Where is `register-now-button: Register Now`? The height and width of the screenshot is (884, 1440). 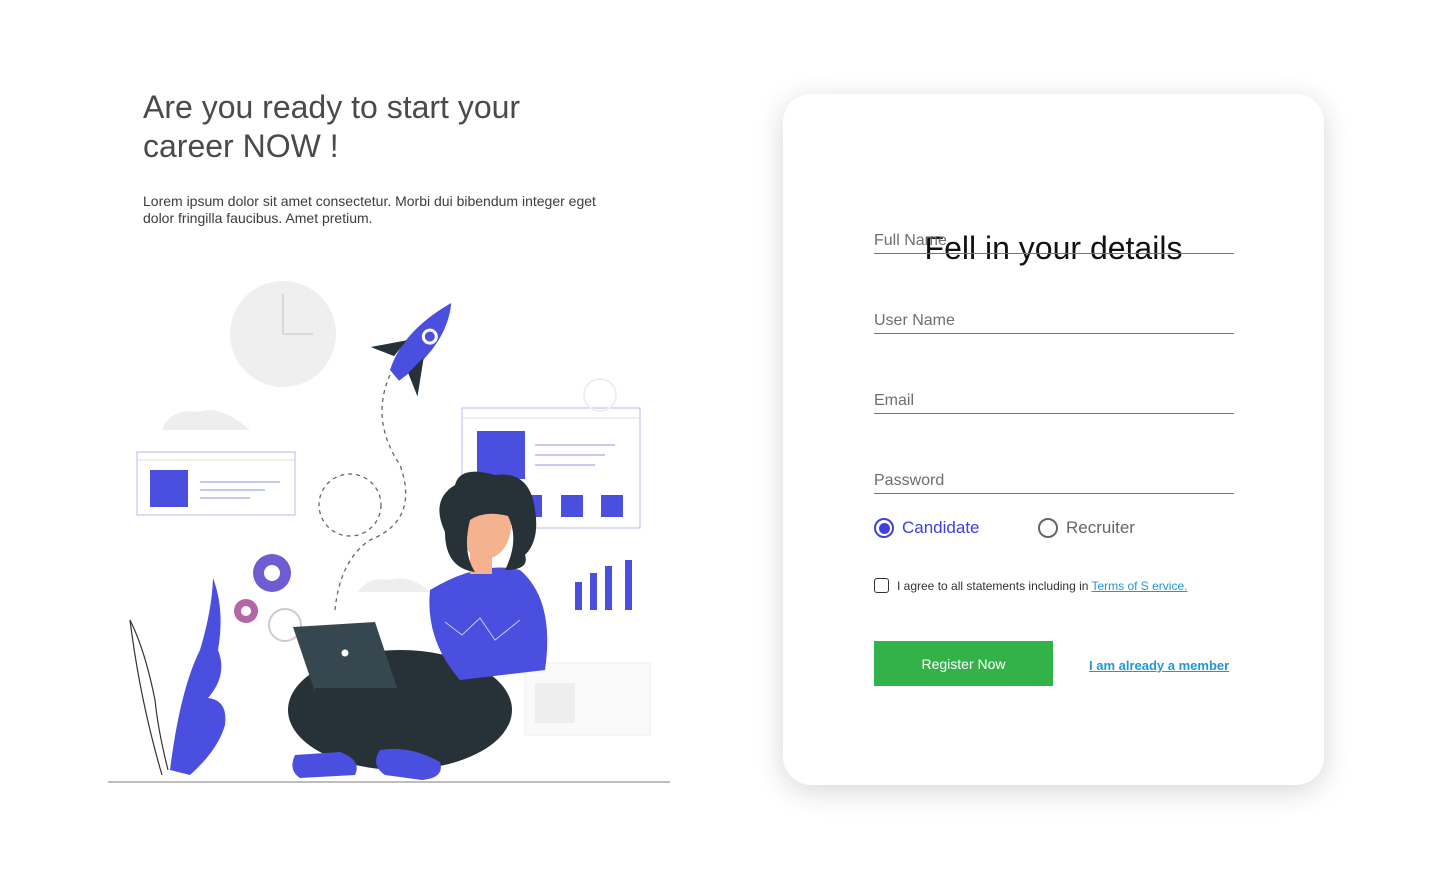 register-now-button: Register Now is located at coordinates (963, 663).